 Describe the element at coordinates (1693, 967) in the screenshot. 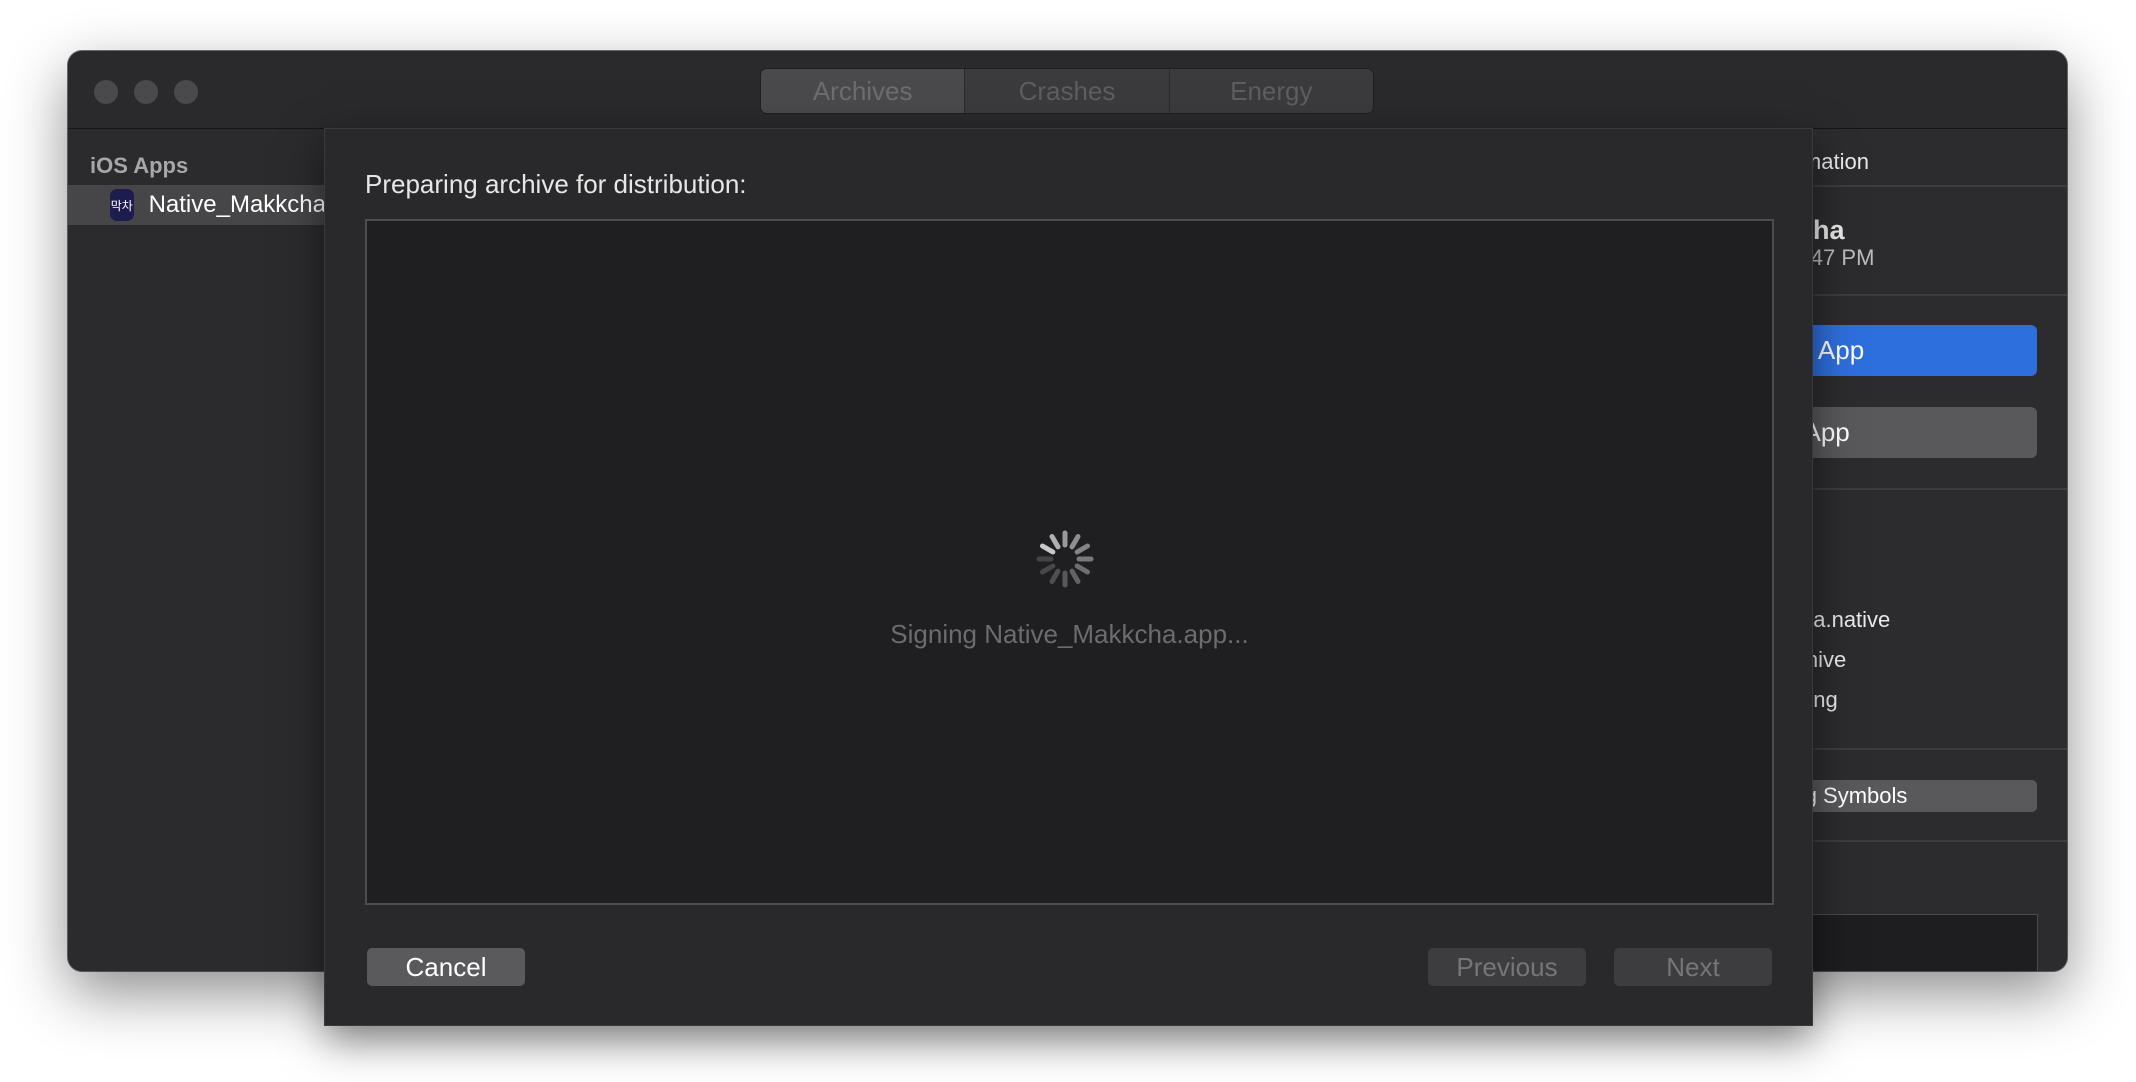

I see `next-button: Next` at that location.